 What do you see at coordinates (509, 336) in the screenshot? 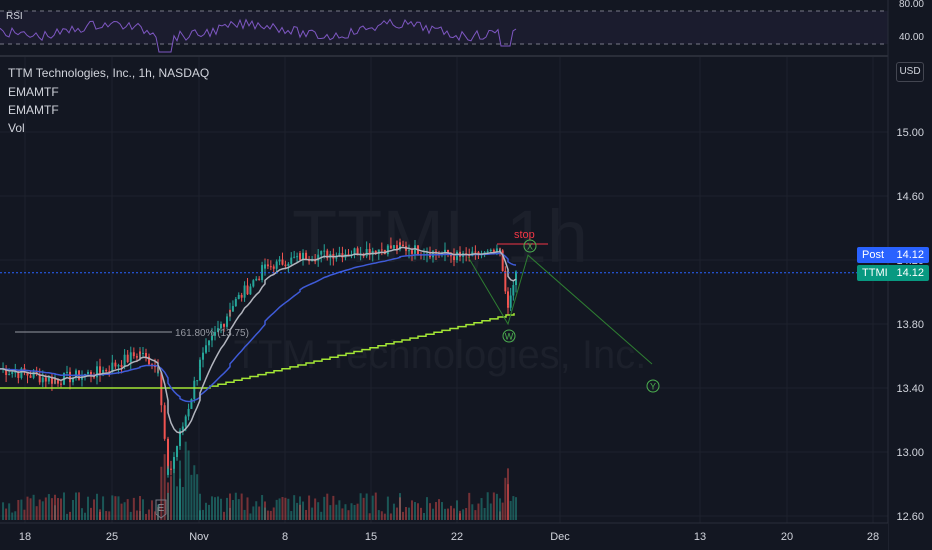
I see `wave-label-w: W` at bounding box center [509, 336].